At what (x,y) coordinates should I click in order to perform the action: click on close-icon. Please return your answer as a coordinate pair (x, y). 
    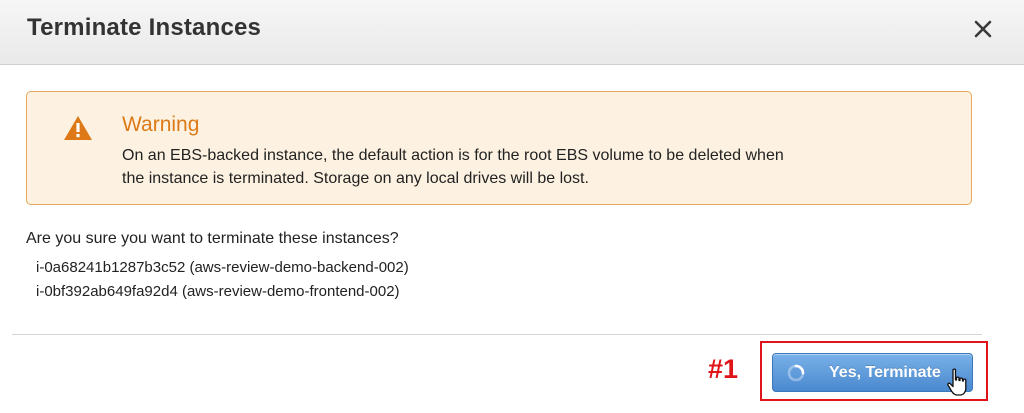
    Looking at the image, I should click on (983, 29).